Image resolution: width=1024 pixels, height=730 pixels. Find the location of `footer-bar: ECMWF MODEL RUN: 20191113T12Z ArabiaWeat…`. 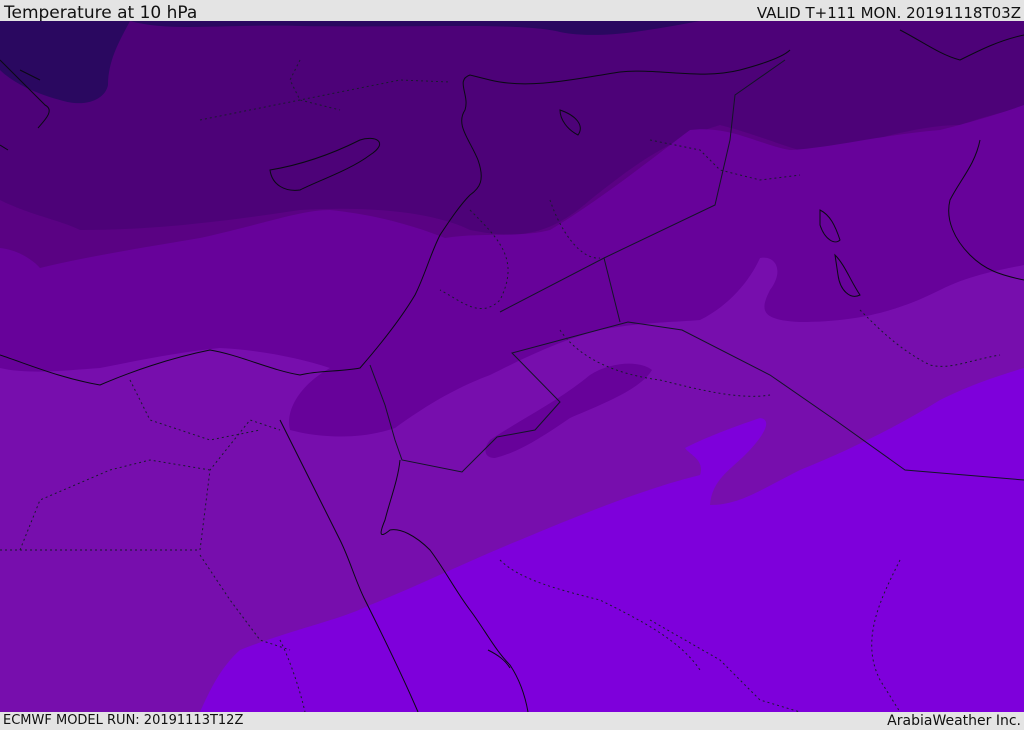

footer-bar: ECMWF MODEL RUN: 20191113T12Z ArabiaWeat… is located at coordinates (512, 720).